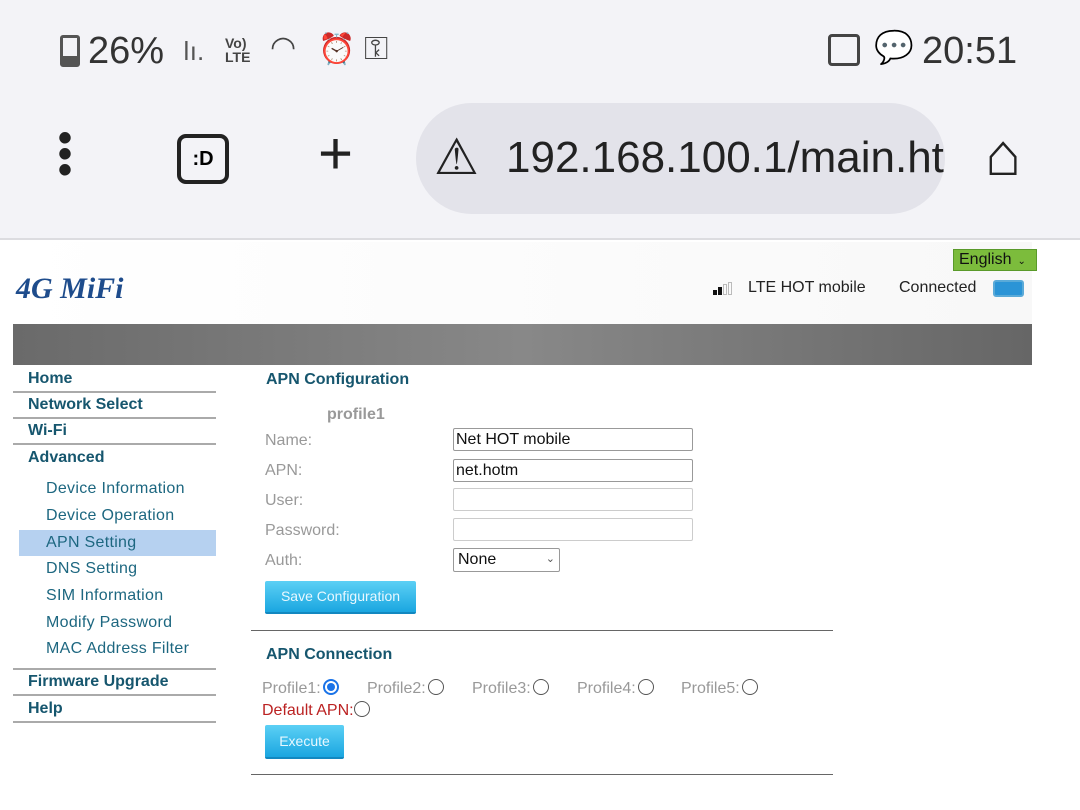 The height and width of the screenshot is (810, 1080). I want to click on sidebar-item-wifi: Wi-Fi, so click(114, 432).